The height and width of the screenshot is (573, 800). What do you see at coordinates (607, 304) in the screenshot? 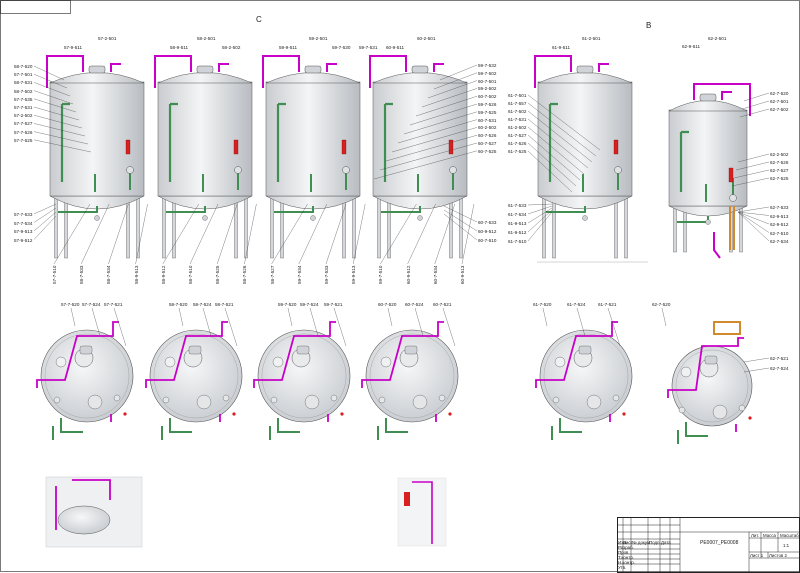
I see `tag-label: 61-7-521` at bounding box center [607, 304].